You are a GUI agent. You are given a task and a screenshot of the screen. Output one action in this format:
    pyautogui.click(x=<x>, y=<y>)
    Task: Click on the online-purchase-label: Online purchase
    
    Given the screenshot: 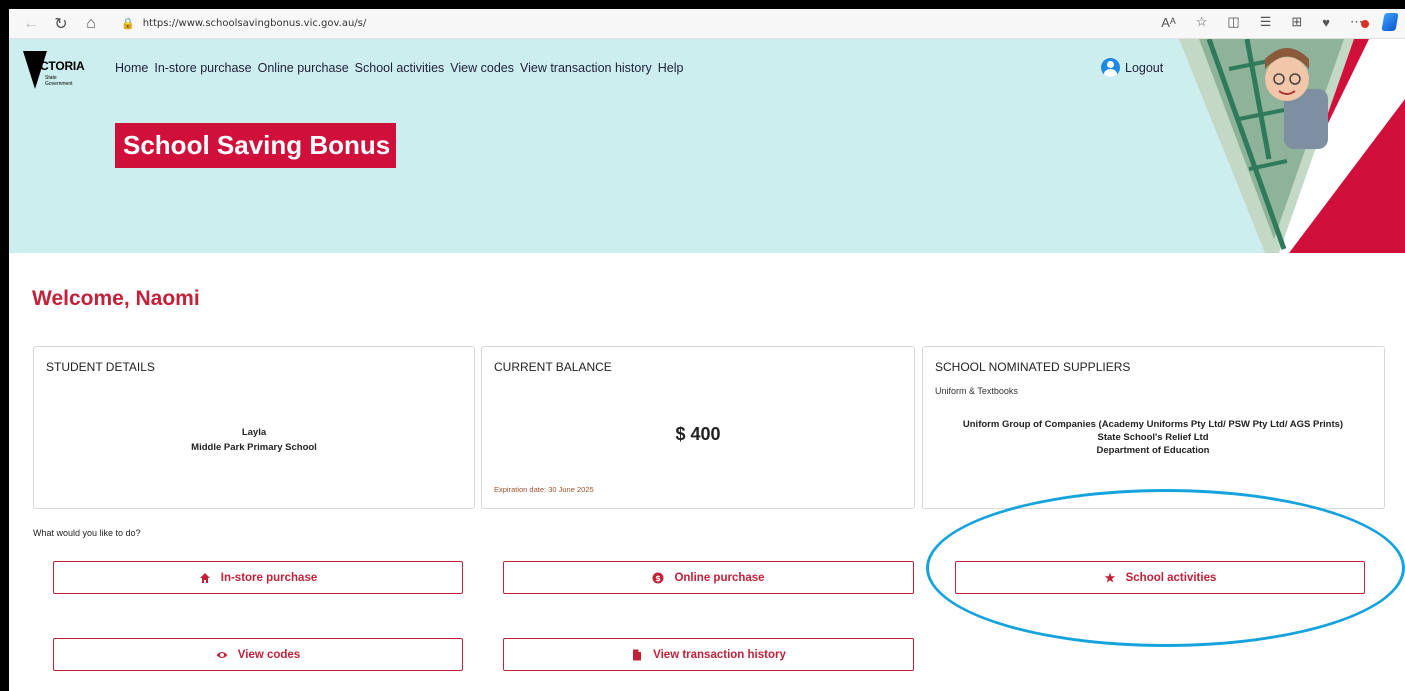 What is the action you would take?
    pyautogui.click(x=719, y=577)
    